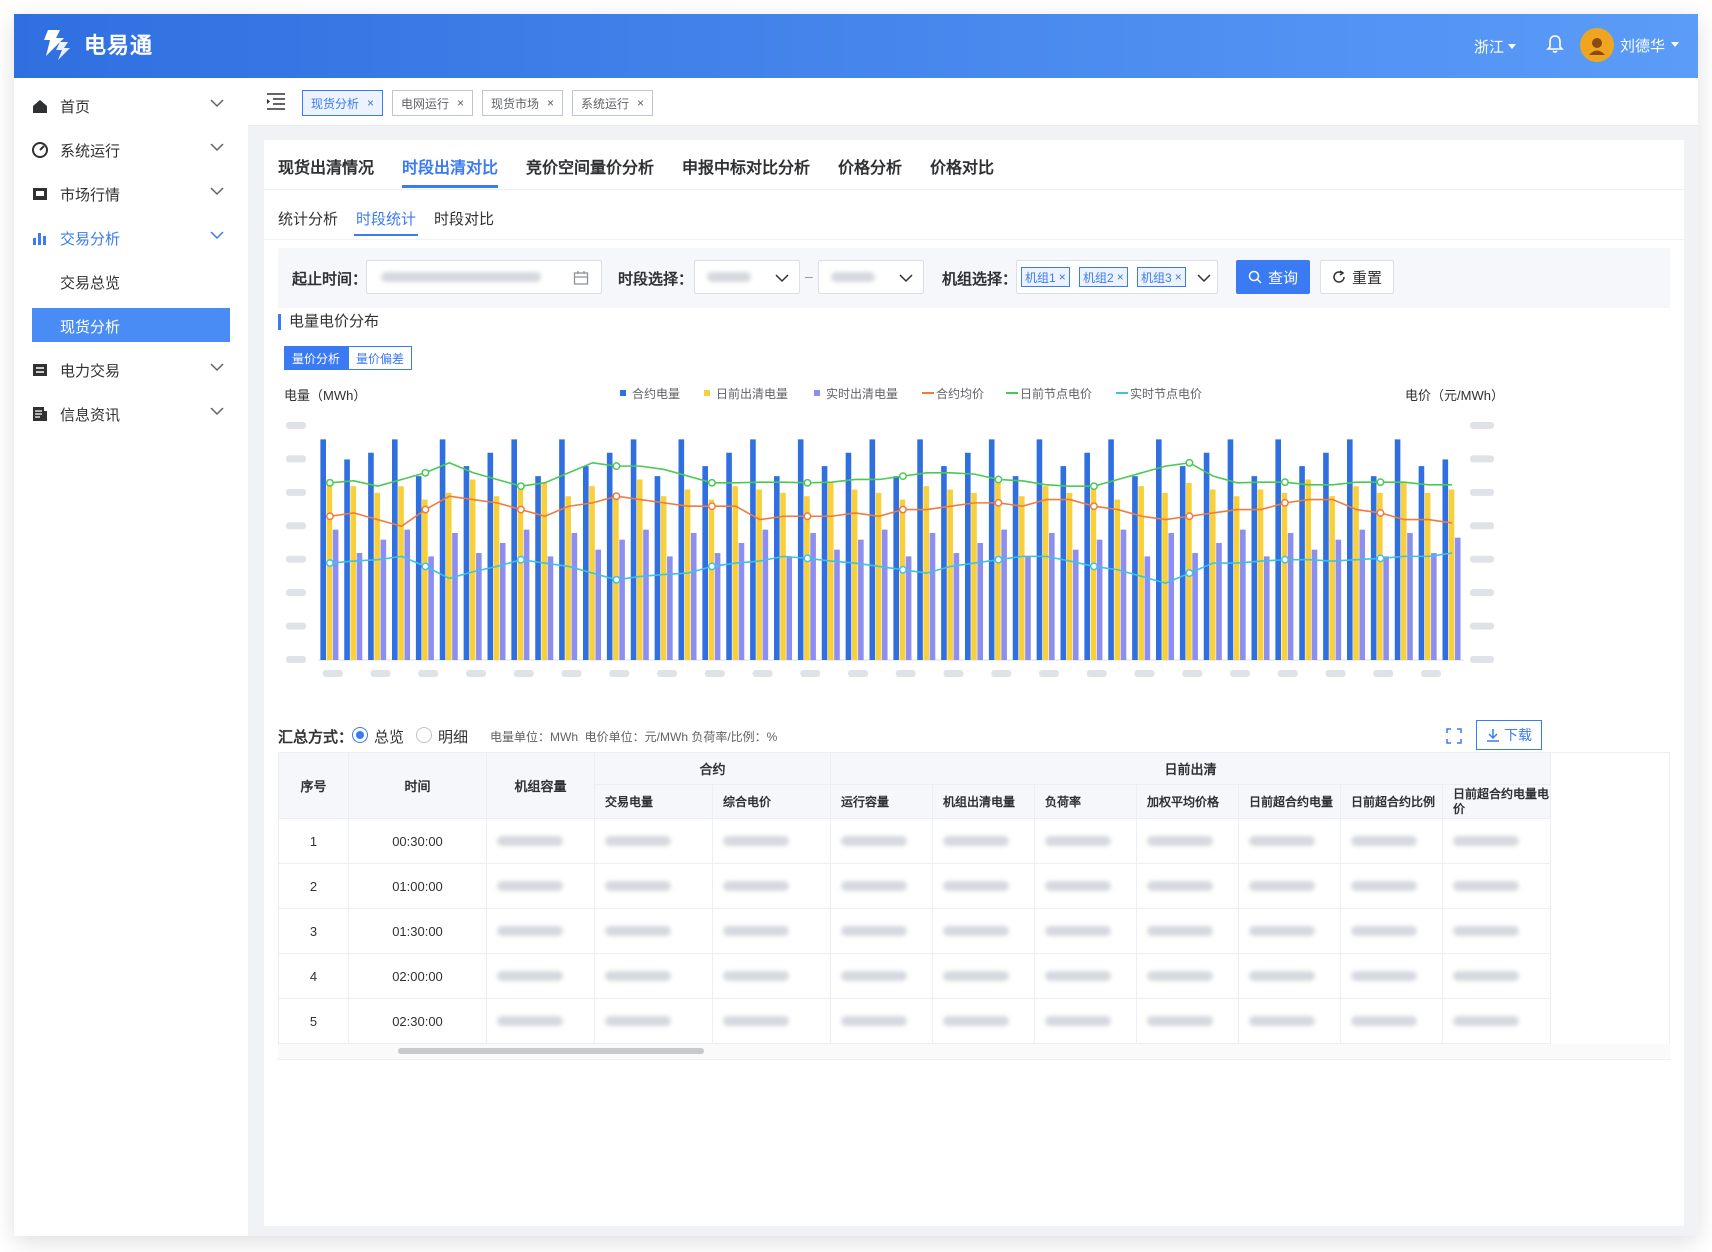 This screenshot has height=1252, width=1712. What do you see at coordinates (276, 101) in the screenshot?
I see `menu-collapse-icon` at bounding box center [276, 101].